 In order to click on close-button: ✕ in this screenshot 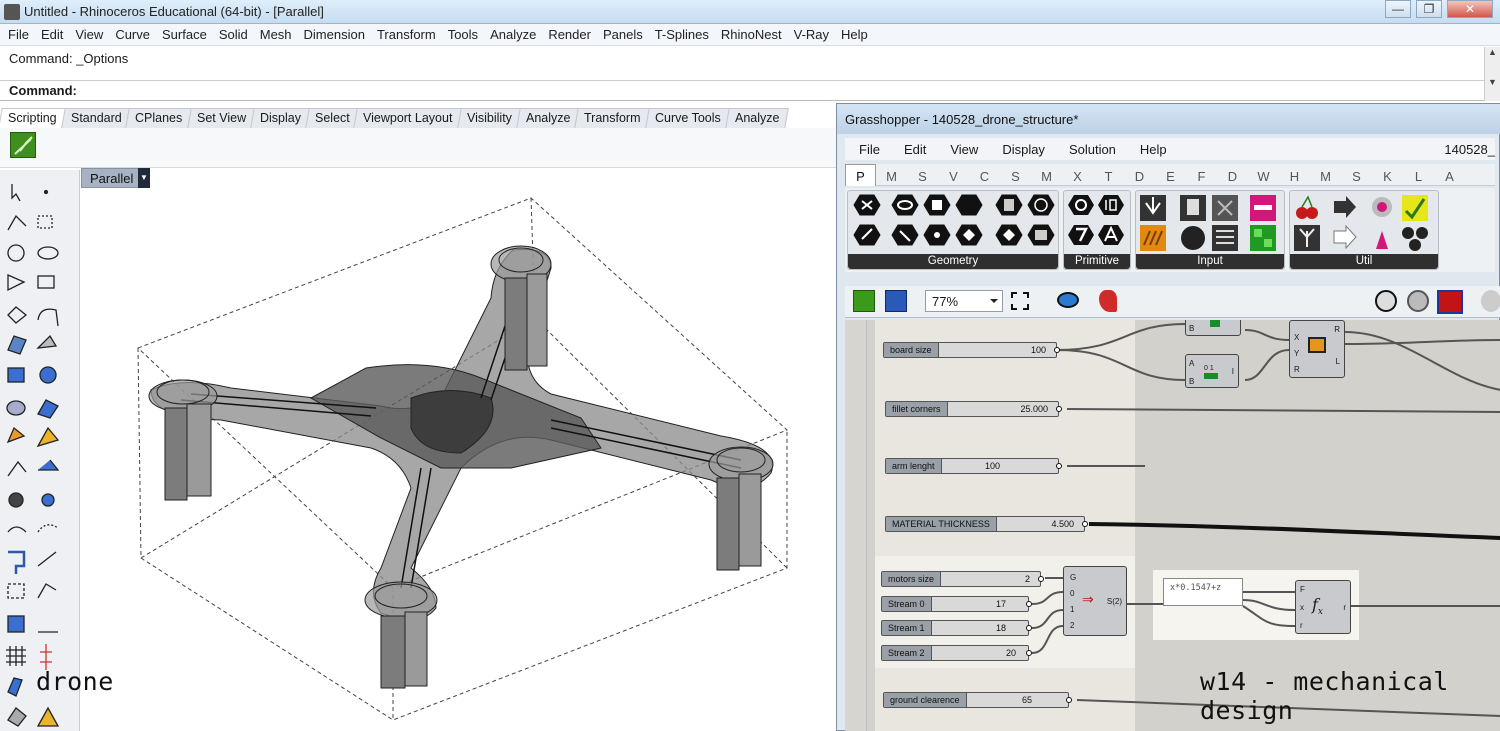, I will do `click(1470, 9)`.